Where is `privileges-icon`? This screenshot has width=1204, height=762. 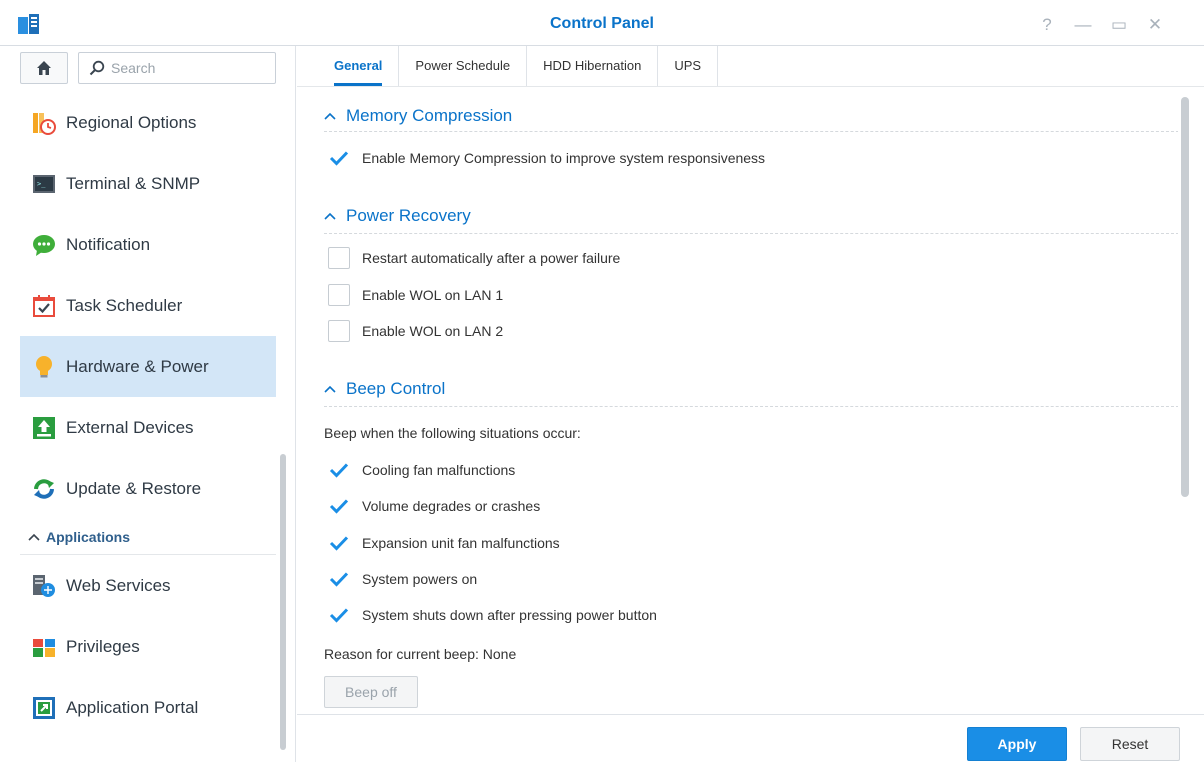
privileges-icon is located at coordinates (44, 647).